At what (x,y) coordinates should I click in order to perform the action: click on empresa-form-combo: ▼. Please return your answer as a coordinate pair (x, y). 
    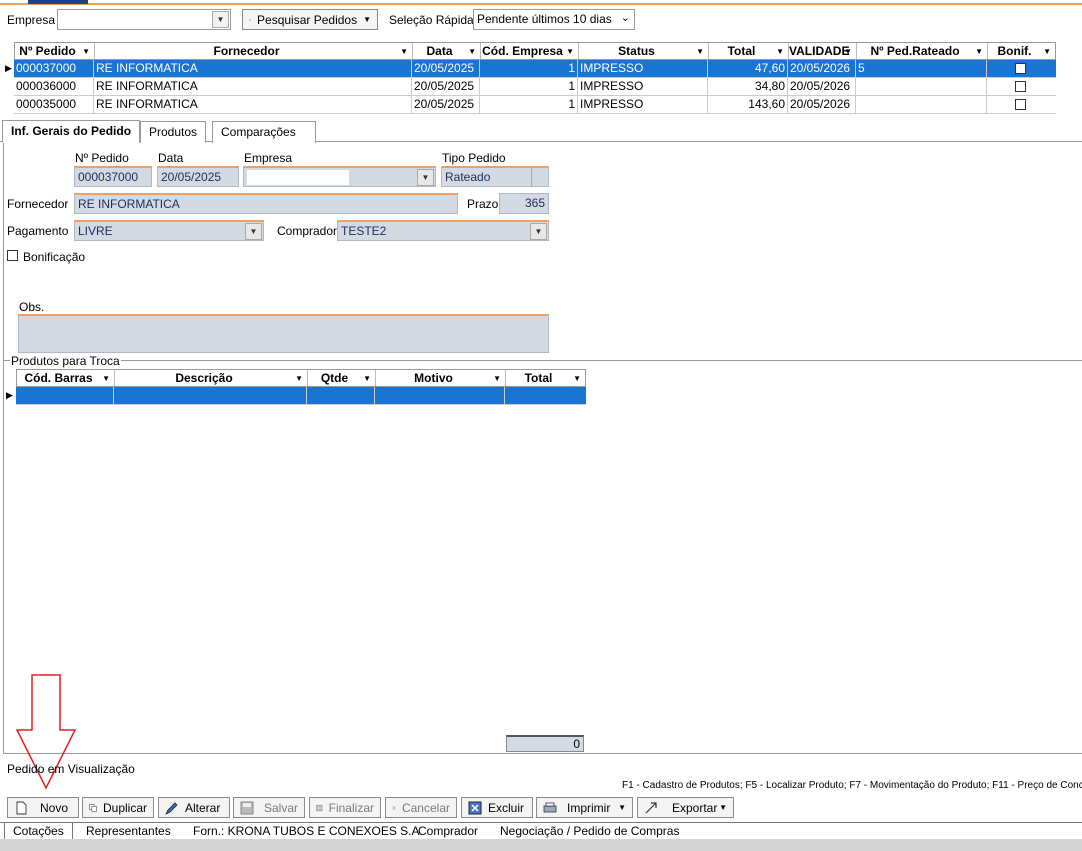
    Looking at the image, I should click on (339, 176).